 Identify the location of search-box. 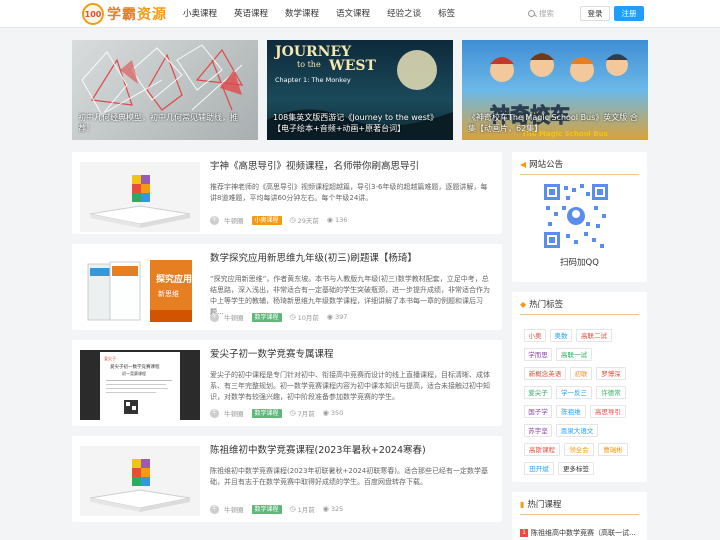
(549, 13).